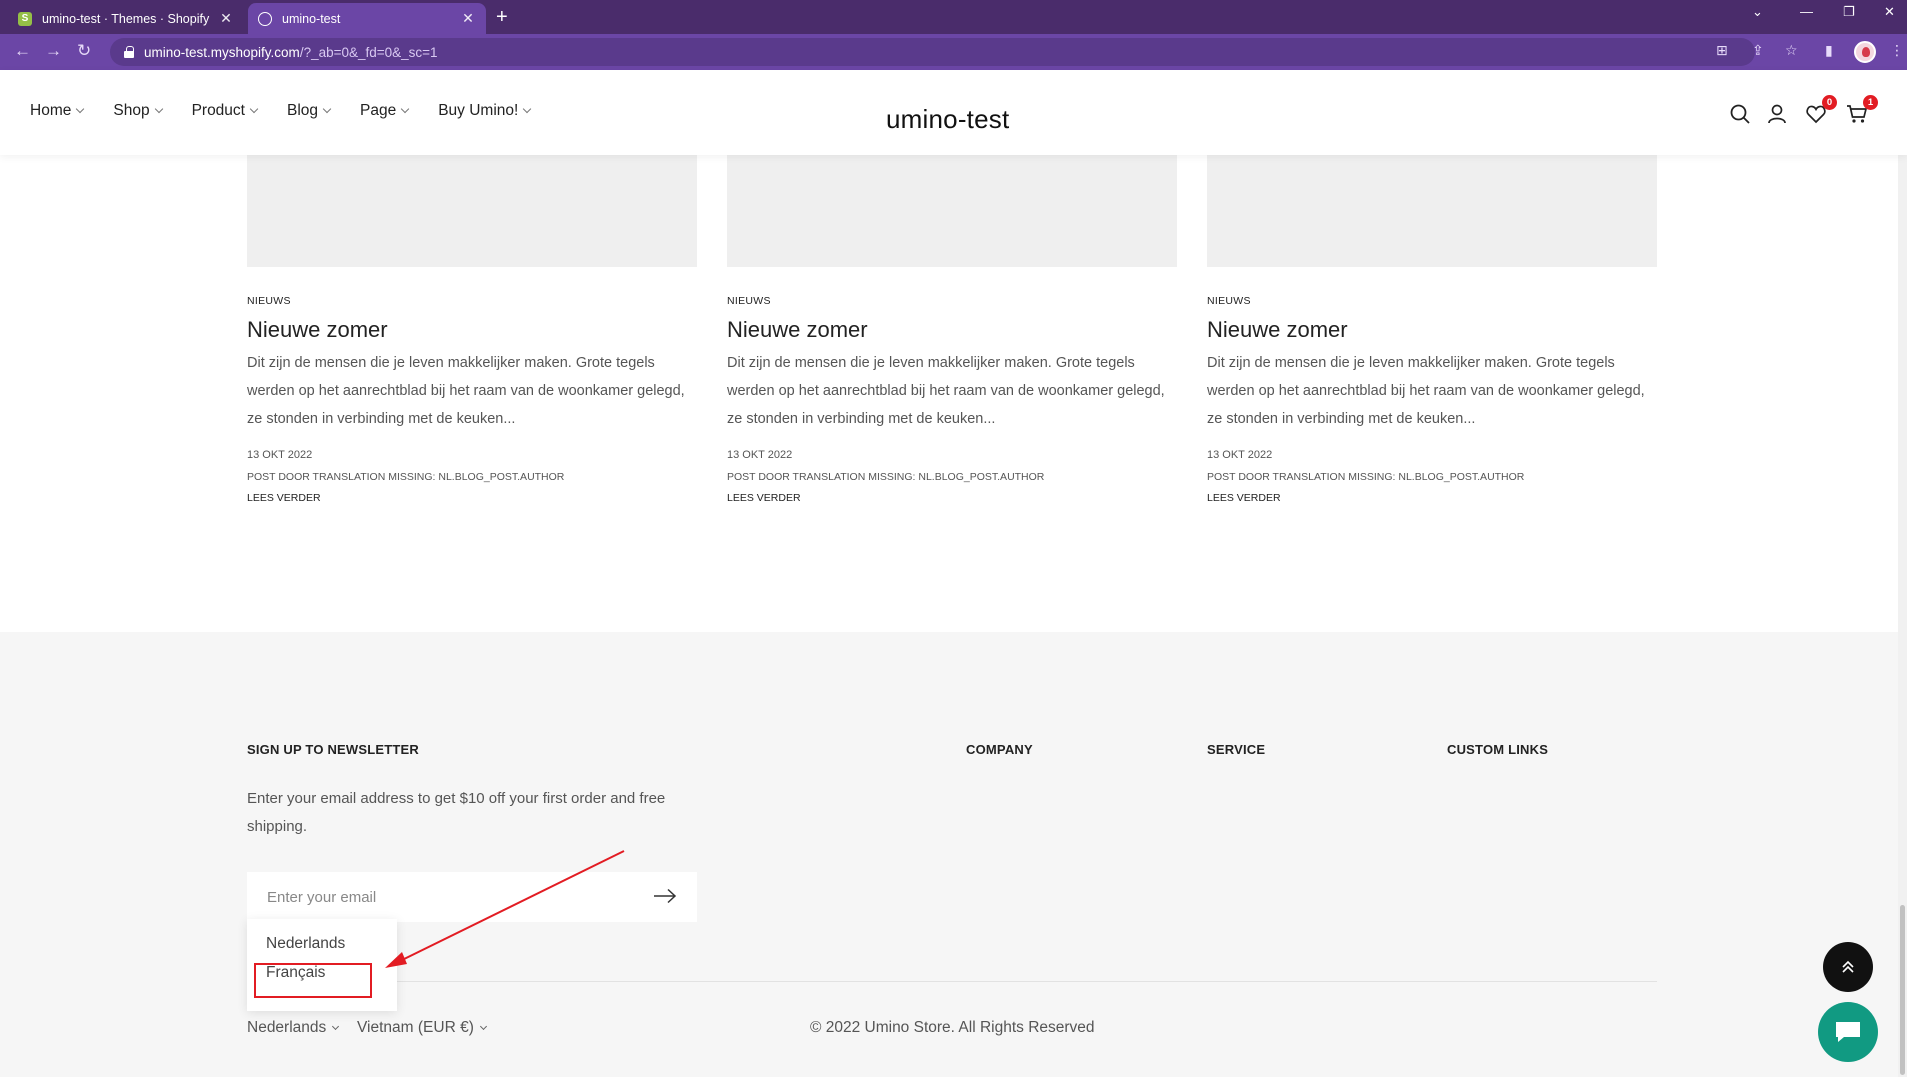 This screenshot has width=1907, height=1077. I want to click on tab-search-icon: ⌄, so click(1757, 12).